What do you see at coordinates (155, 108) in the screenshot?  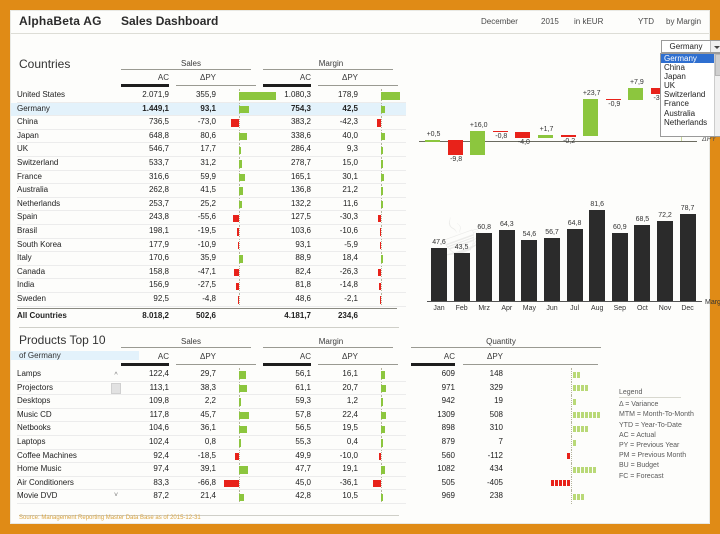 I see `cell-value: 1.449,1` at bounding box center [155, 108].